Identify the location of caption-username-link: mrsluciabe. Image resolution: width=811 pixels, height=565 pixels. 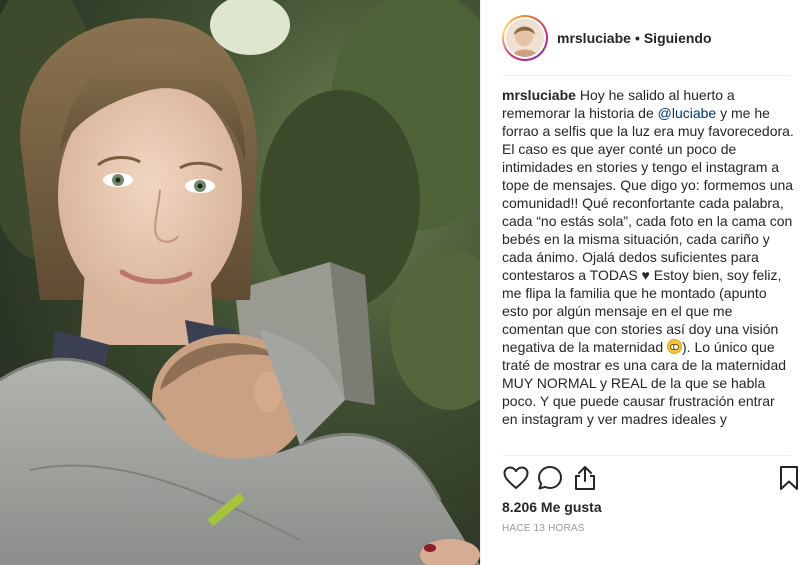
(539, 95).